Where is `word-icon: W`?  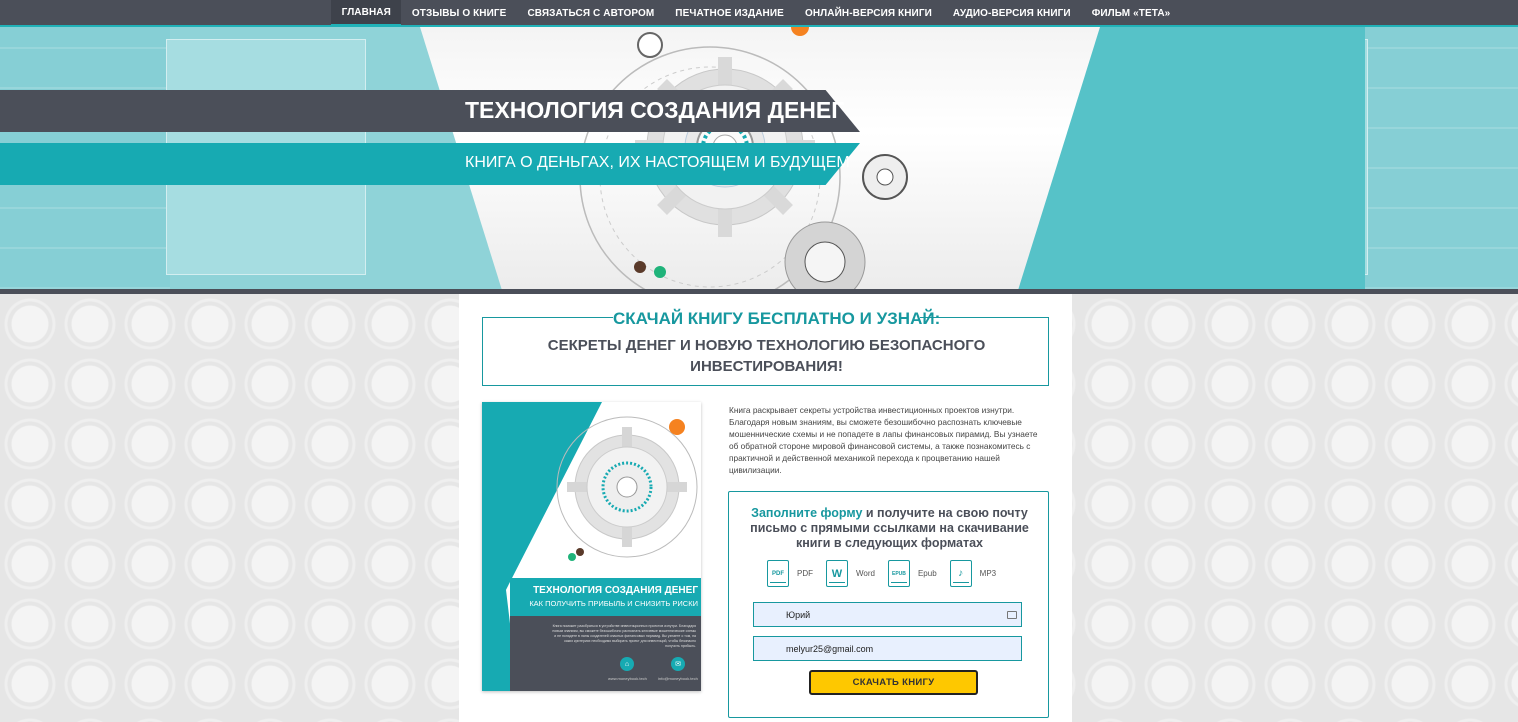
word-icon: W is located at coordinates (837, 573).